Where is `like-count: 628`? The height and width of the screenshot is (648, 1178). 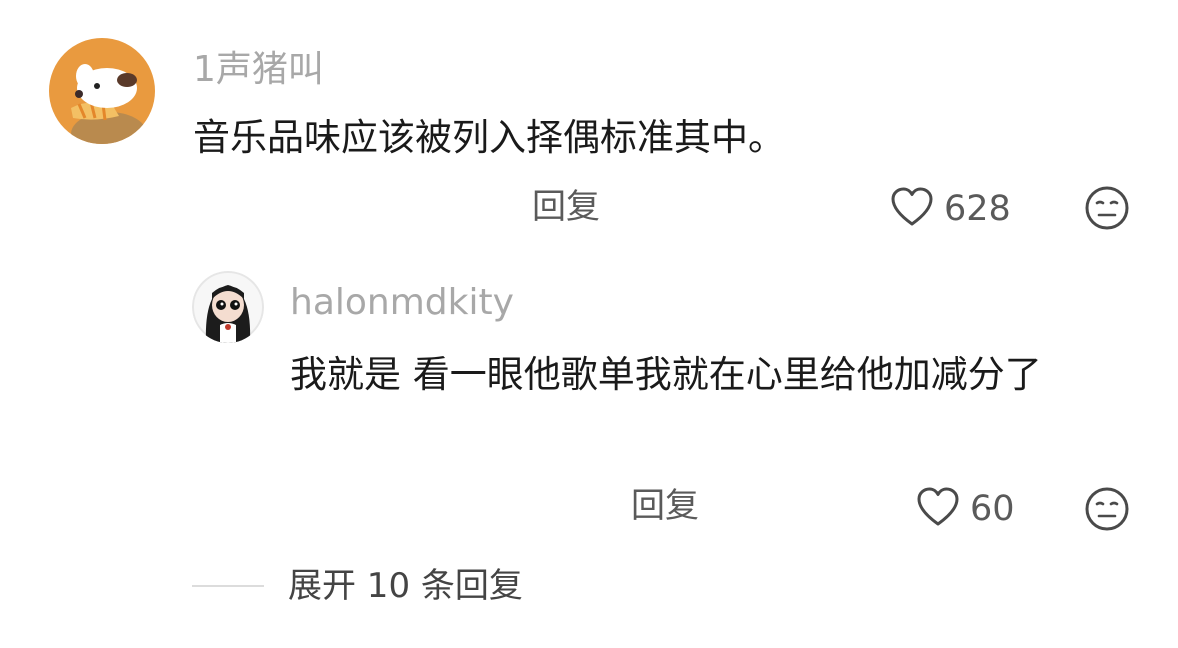
like-count: 628 is located at coordinates (977, 208).